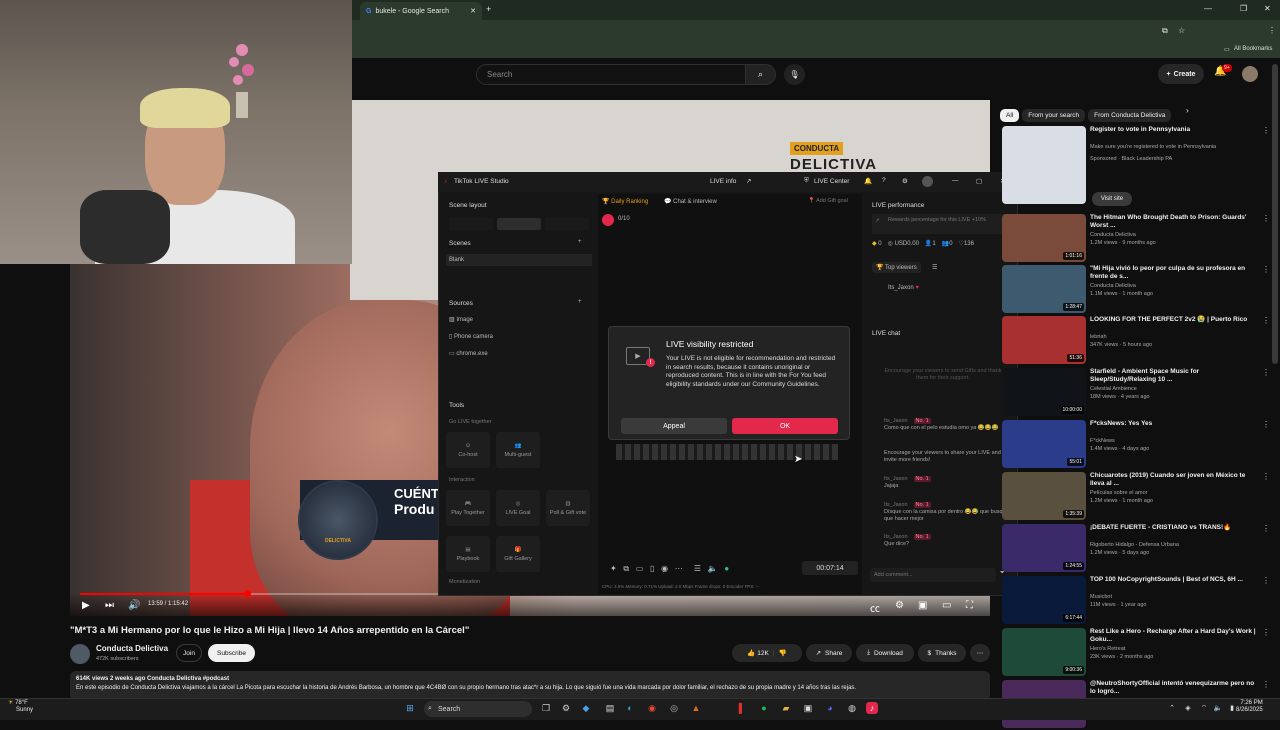 The height and width of the screenshot is (730, 1280). Describe the element at coordinates (580, 302) in the screenshot. I see `add-source-icon: +` at that location.